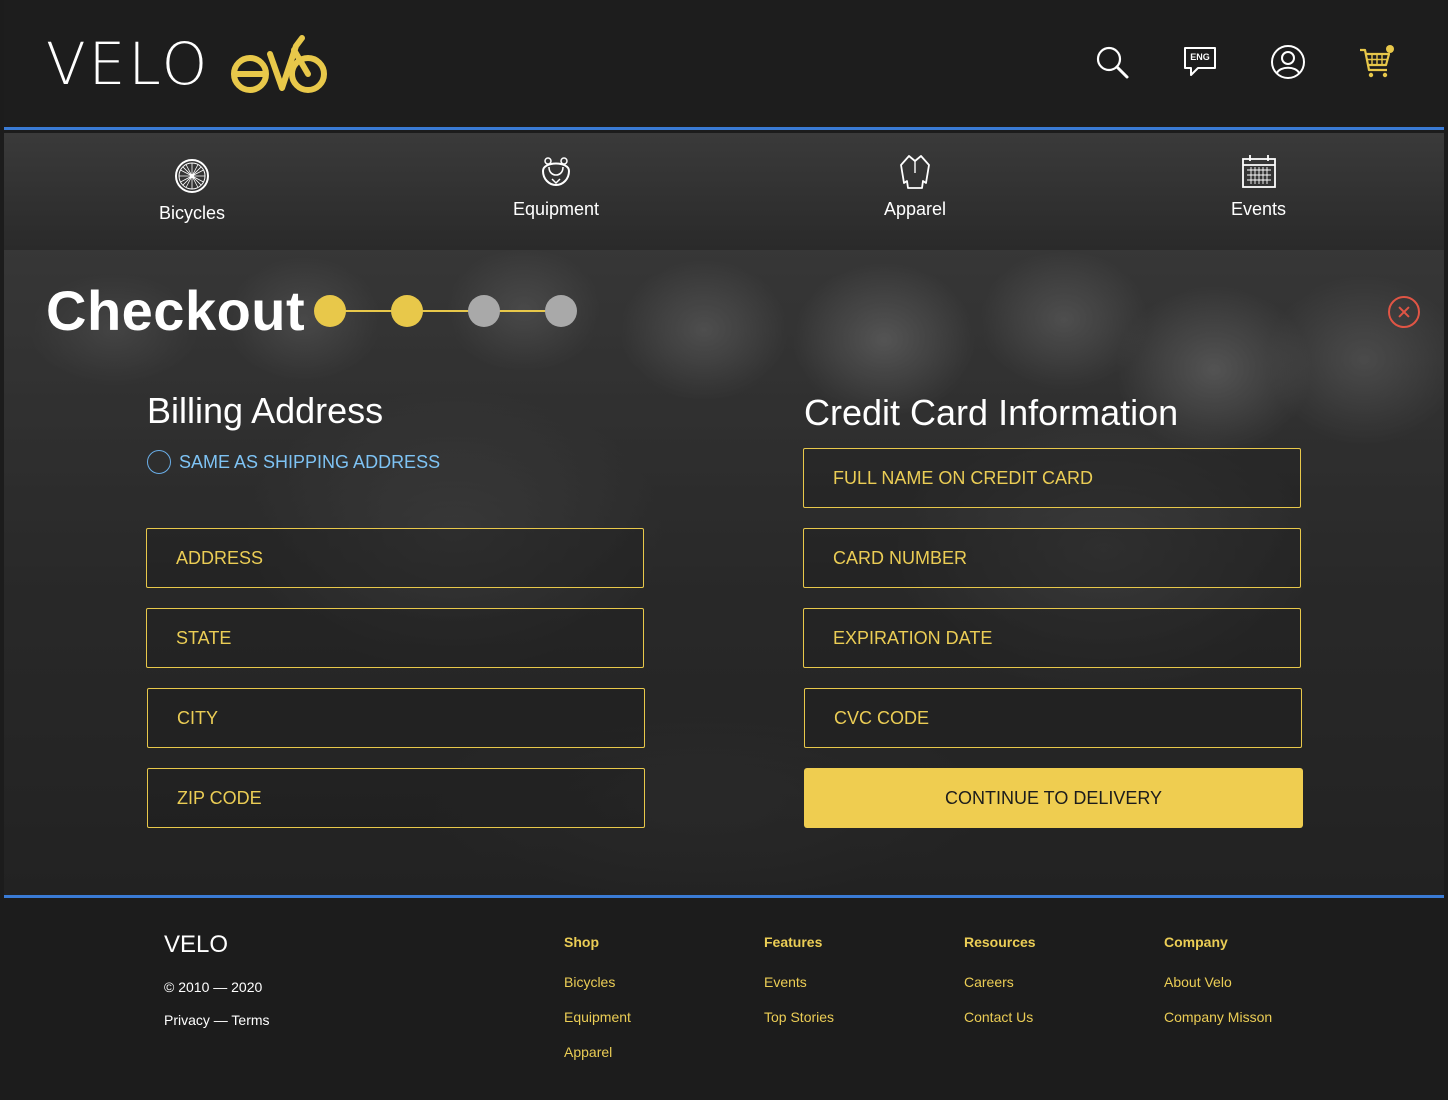 The height and width of the screenshot is (1100, 1448). What do you see at coordinates (597, 1052) in the screenshot?
I see `footer-link-apparel: Apparel` at bounding box center [597, 1052].